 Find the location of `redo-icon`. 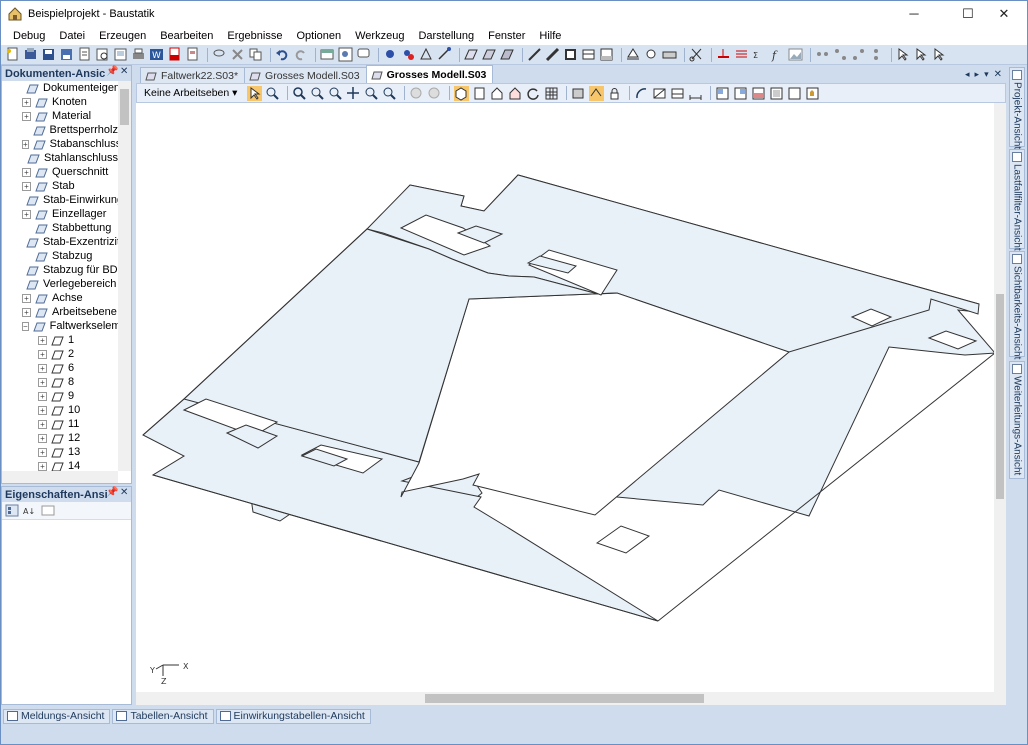

redo-icon is located at coordinates (300, 54).